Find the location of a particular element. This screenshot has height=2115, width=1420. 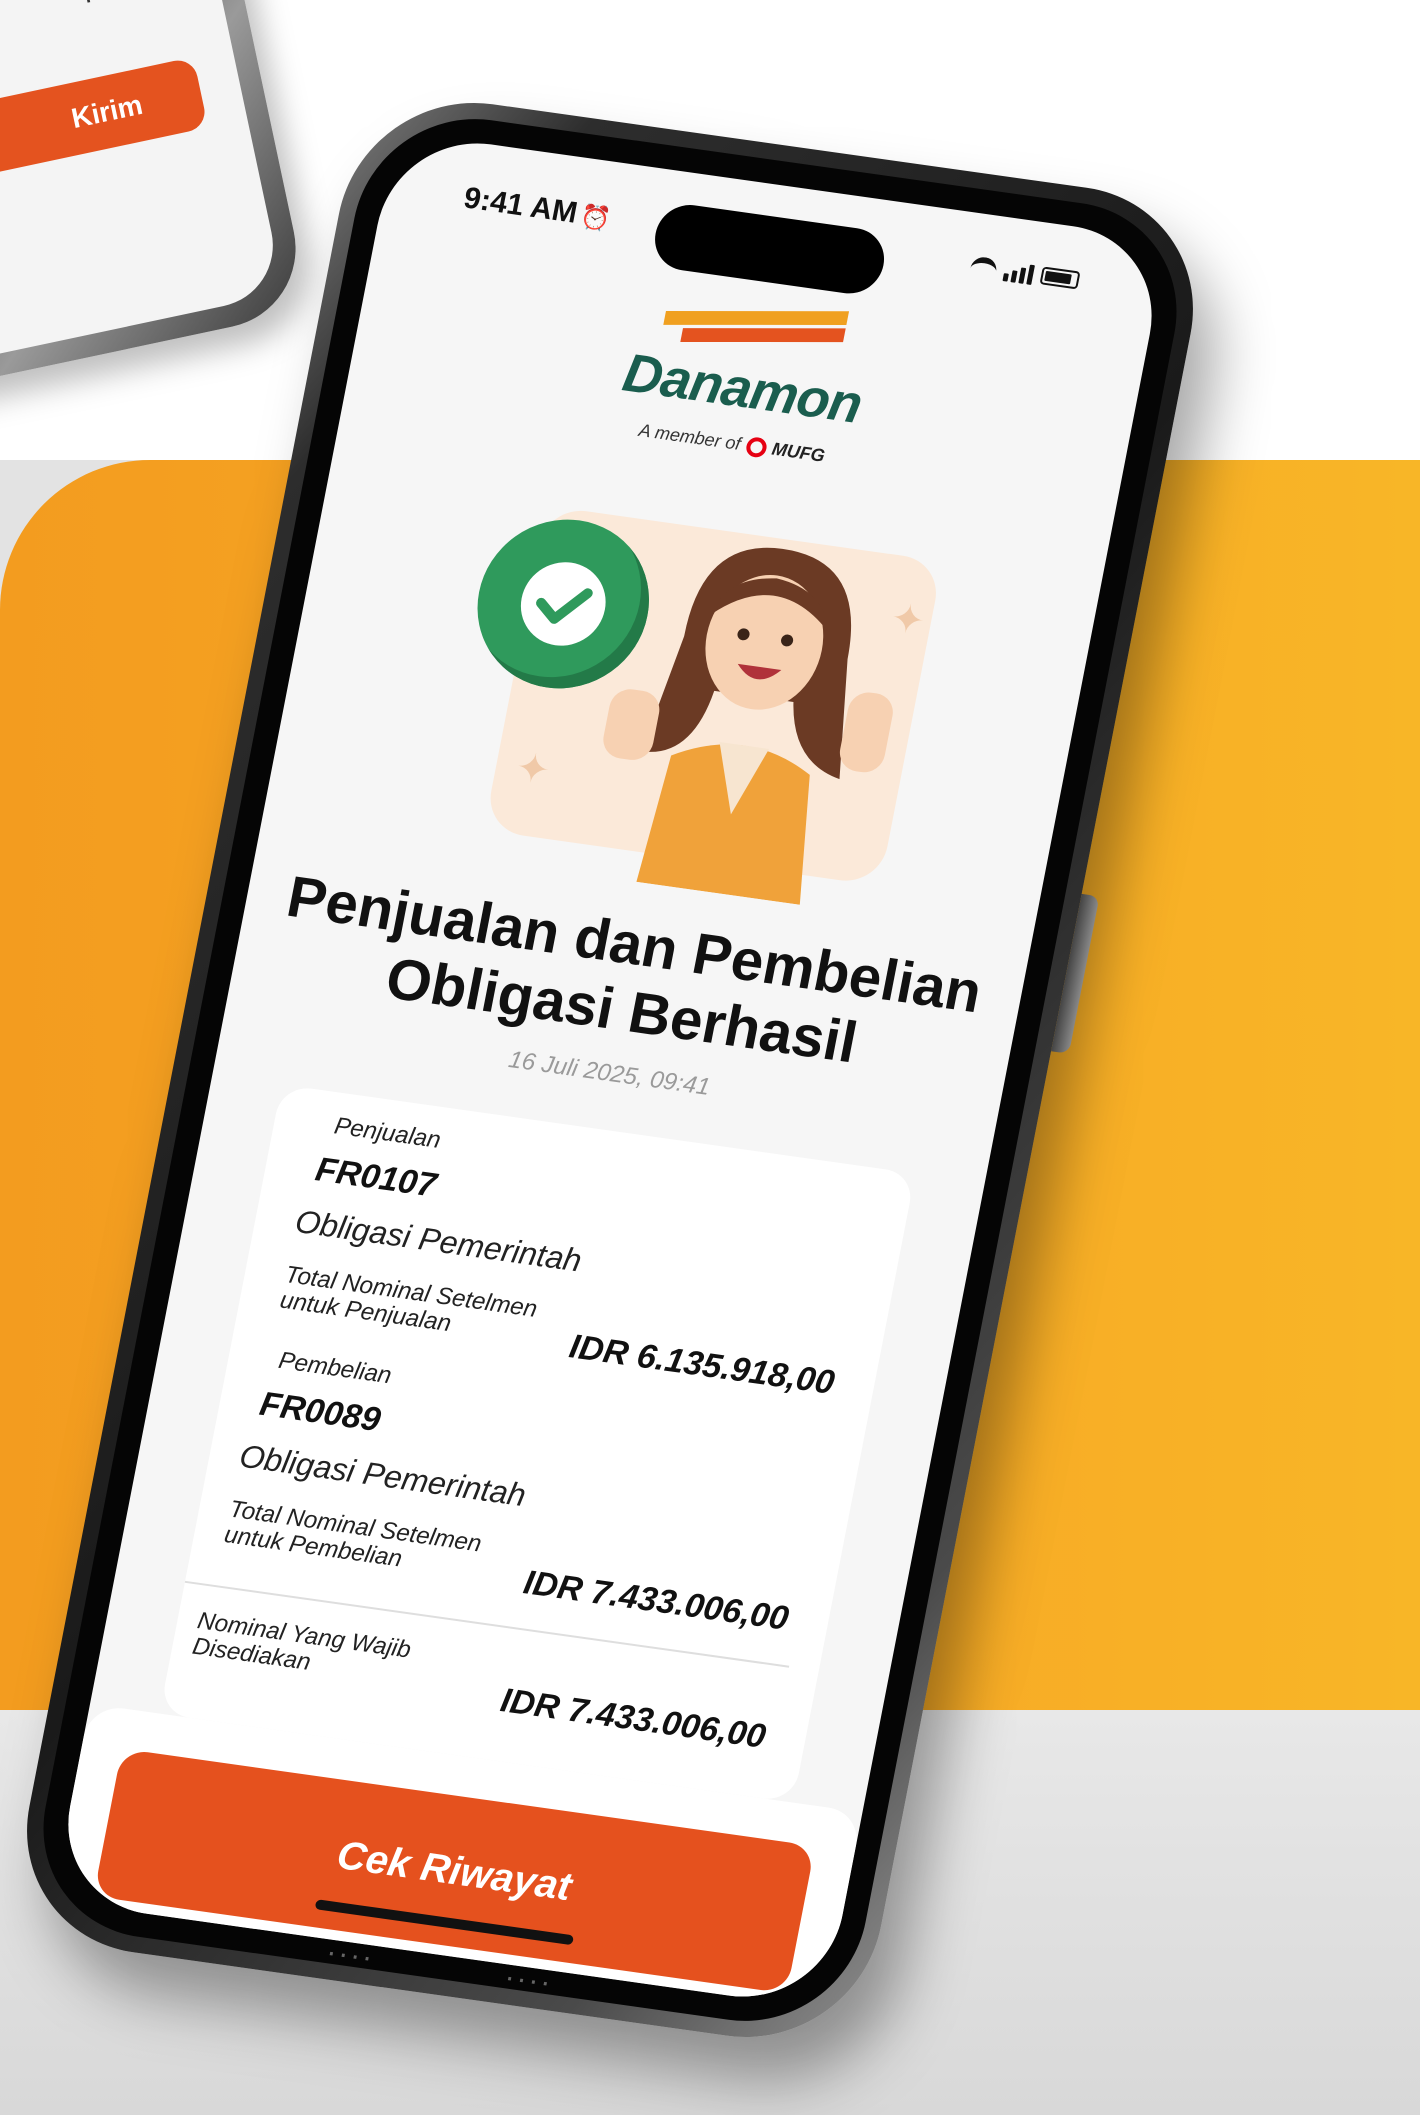

wifi-icon is located at coordinates (983, 267).